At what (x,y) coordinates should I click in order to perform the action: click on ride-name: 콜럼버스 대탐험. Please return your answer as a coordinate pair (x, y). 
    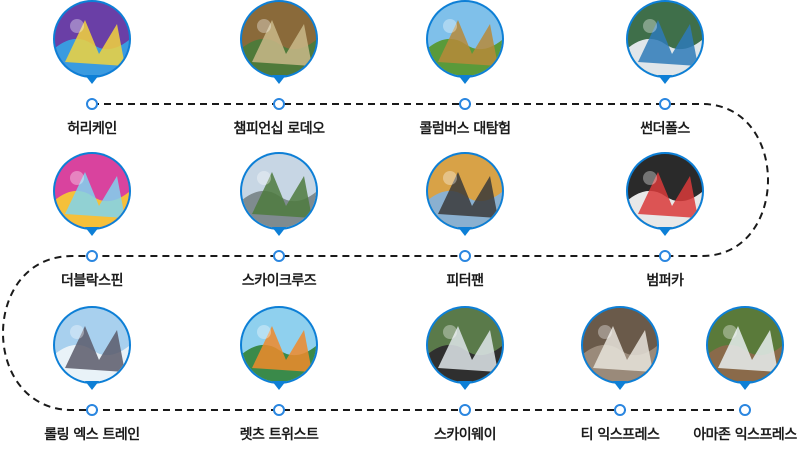
    Looking at the image, I should click on (465, 128).